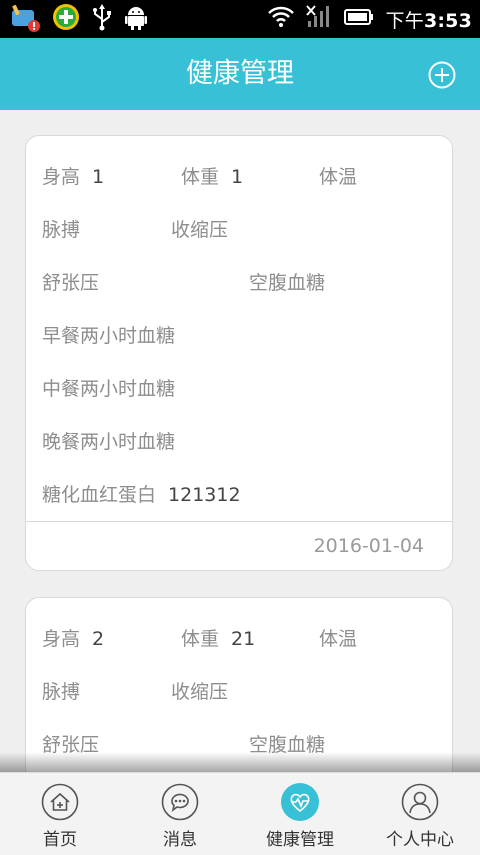  What do you see at coordinates (212, 177) in the screenshot?
I see `weight-field: 体重 1` at bounding box center [212, 177].